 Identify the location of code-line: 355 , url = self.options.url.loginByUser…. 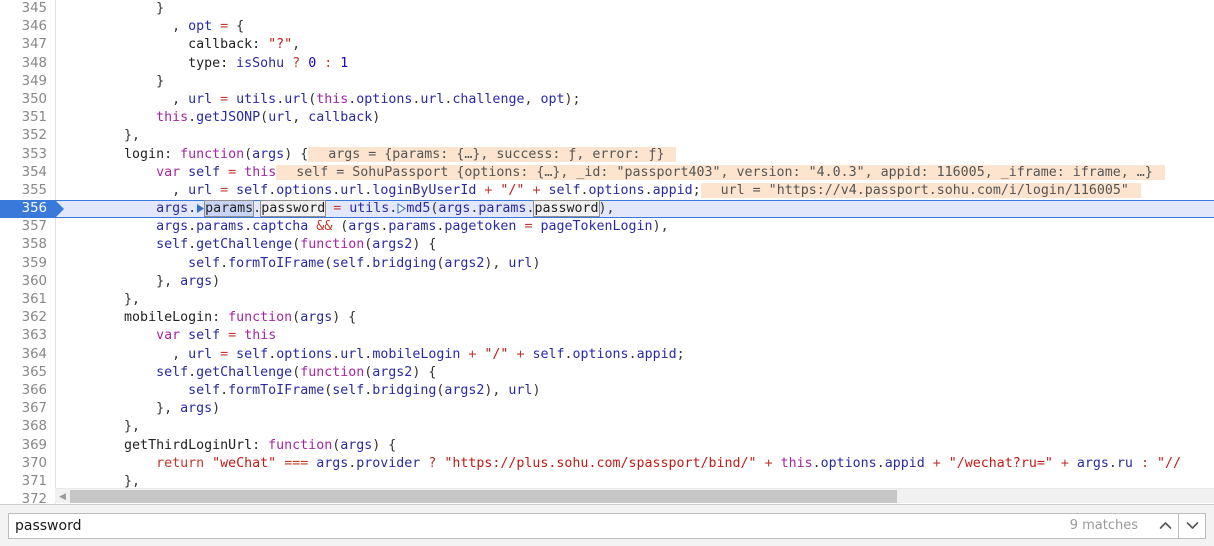
(607, 191).